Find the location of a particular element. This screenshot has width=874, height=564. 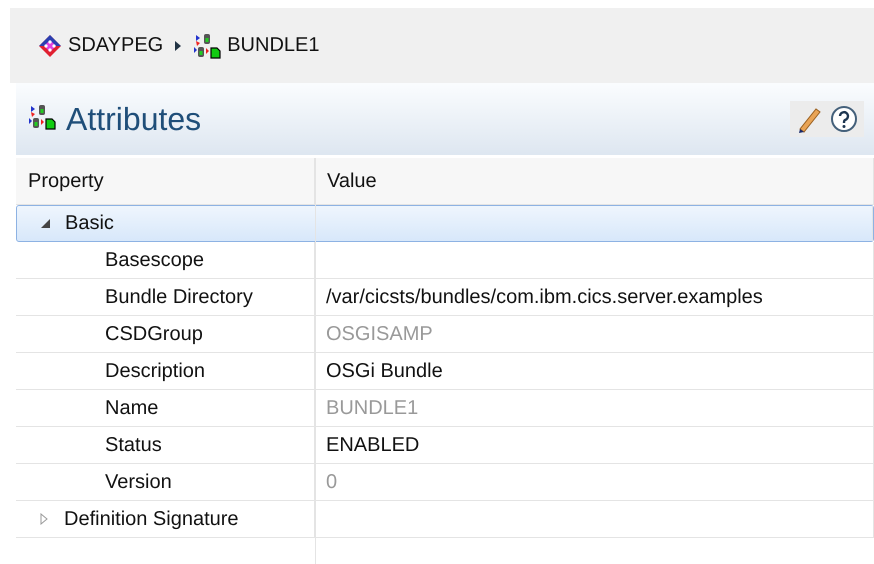

separator-icon is located at coordinates (178, 45).